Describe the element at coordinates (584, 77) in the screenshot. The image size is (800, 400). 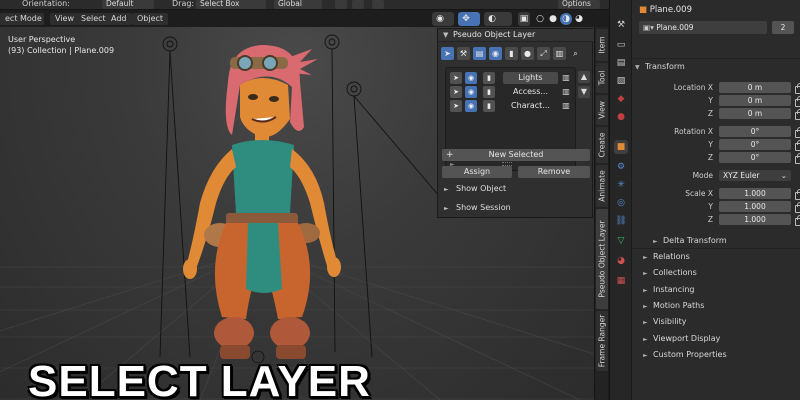
I see `move-up-icon: ▲` at that location.